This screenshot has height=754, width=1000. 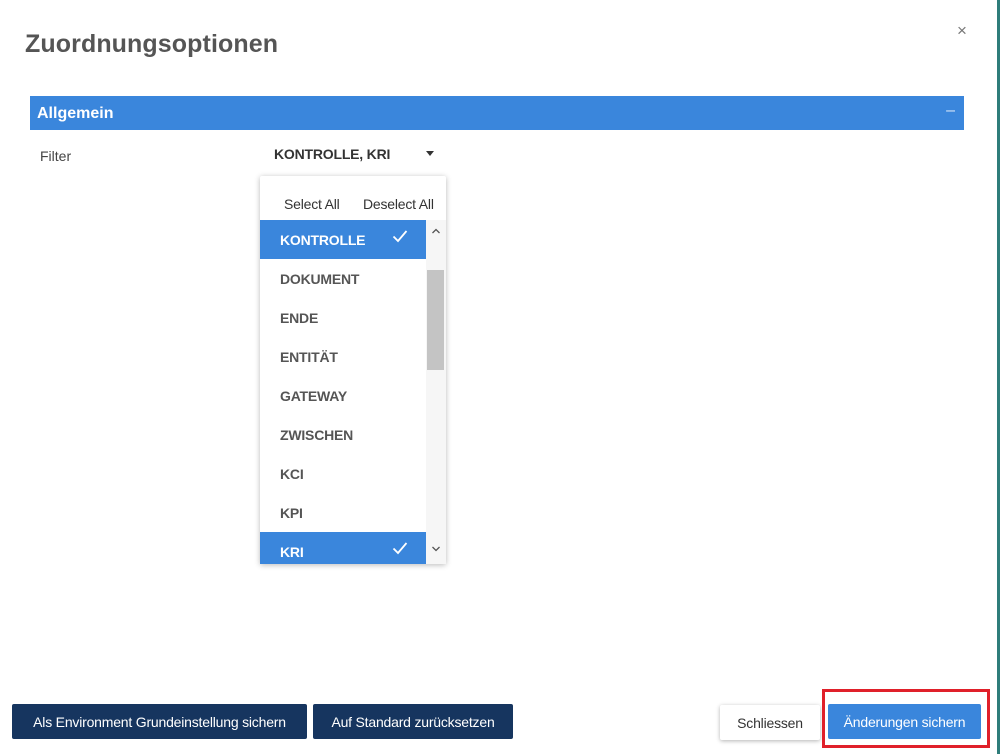 What do you see at coordinates (320, 279) in the screenshot?
I see `option-label: DOKUMENT` at bounding box center [320, 279].